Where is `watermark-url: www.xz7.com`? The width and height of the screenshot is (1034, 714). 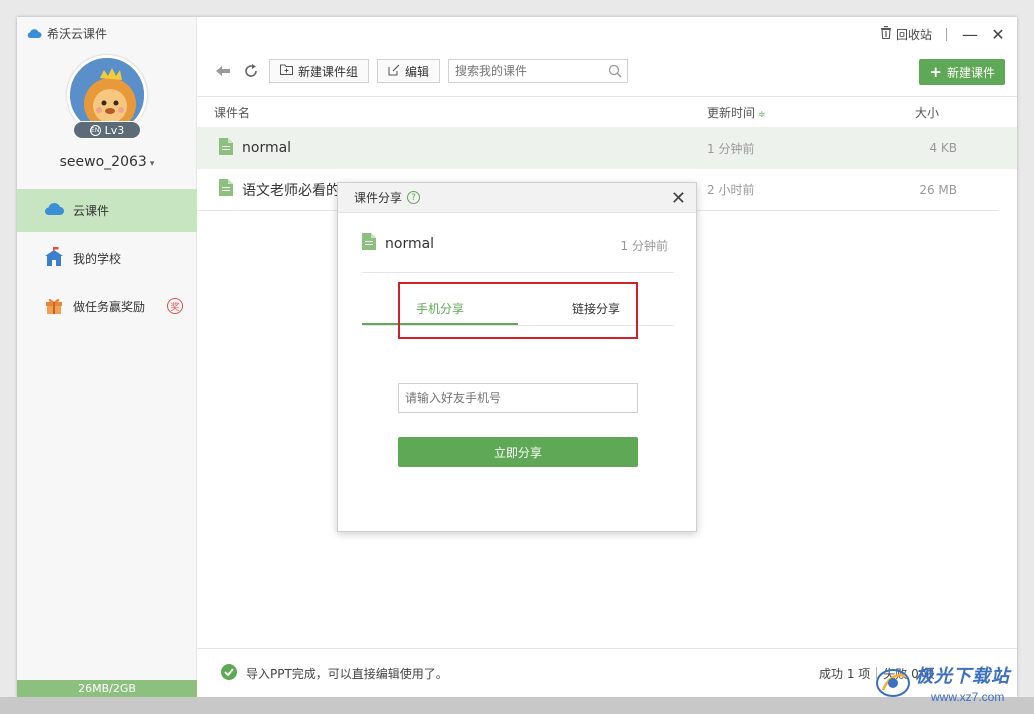
watermark-url: www.xz7.com is located at coordinates (968, 697).